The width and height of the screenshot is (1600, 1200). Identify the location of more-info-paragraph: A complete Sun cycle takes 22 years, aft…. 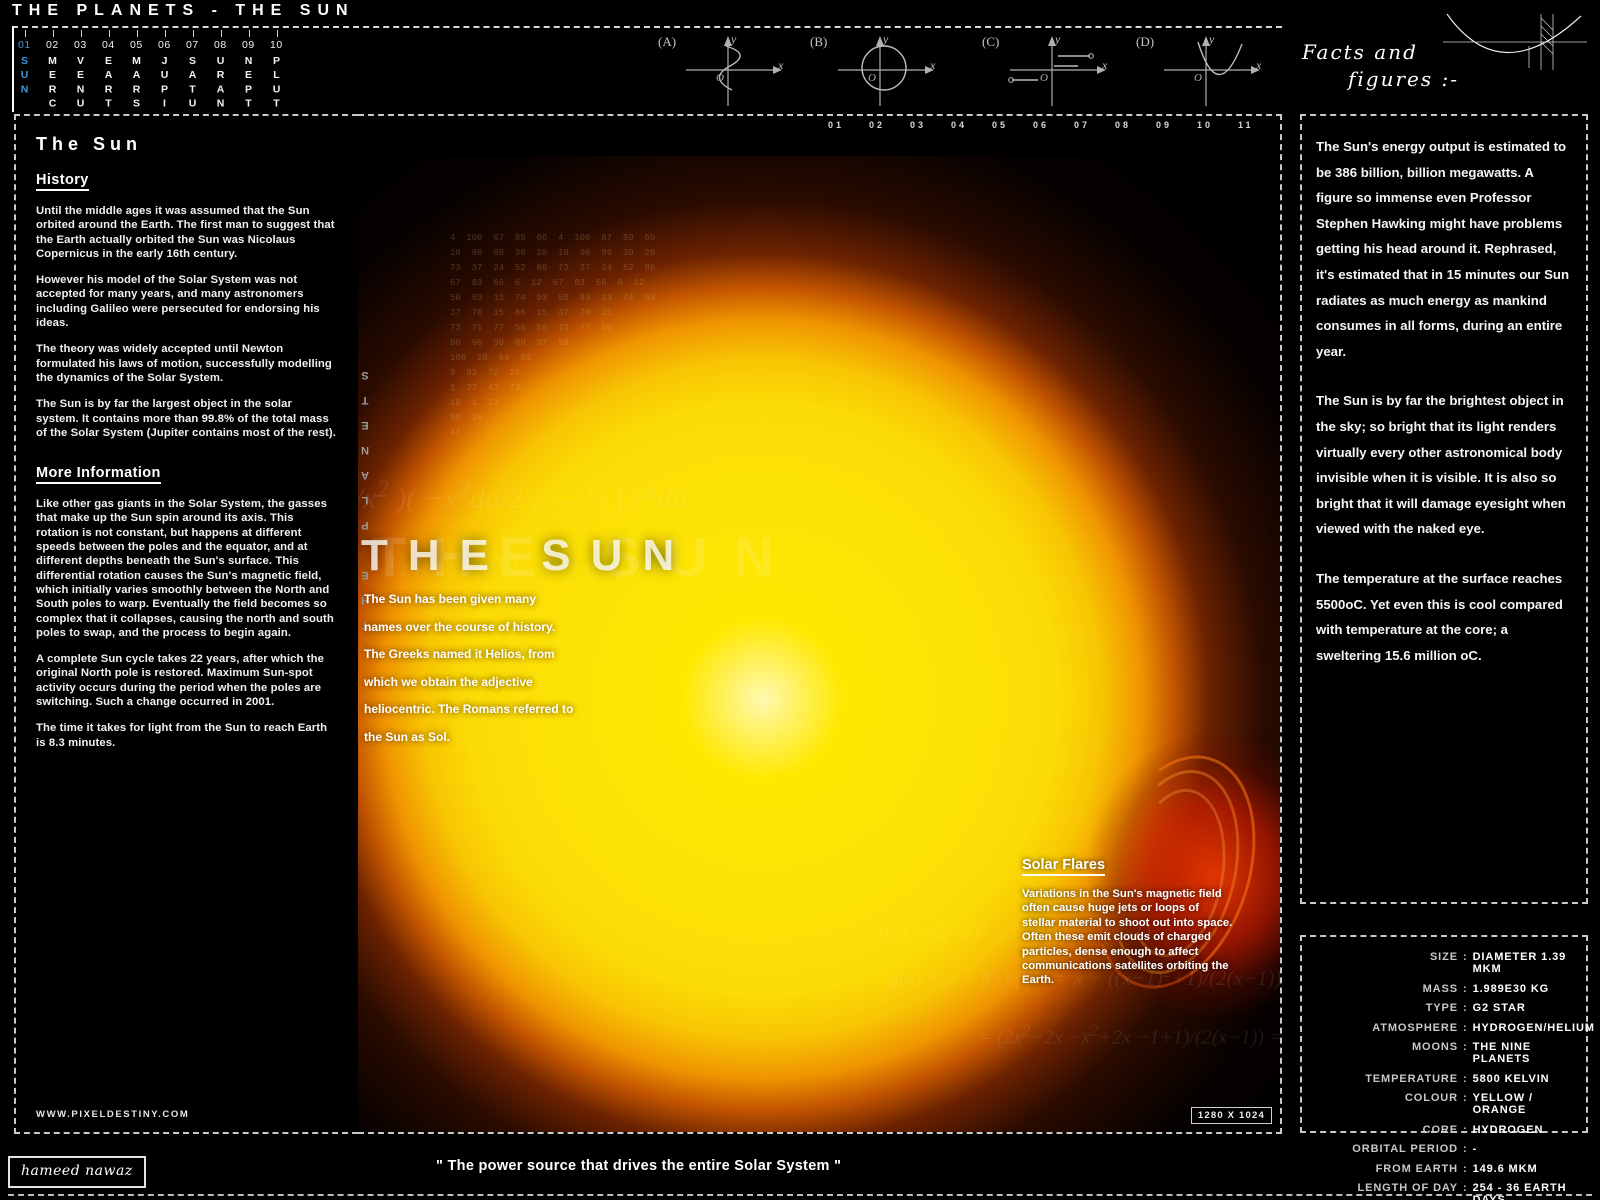
(180, 681).